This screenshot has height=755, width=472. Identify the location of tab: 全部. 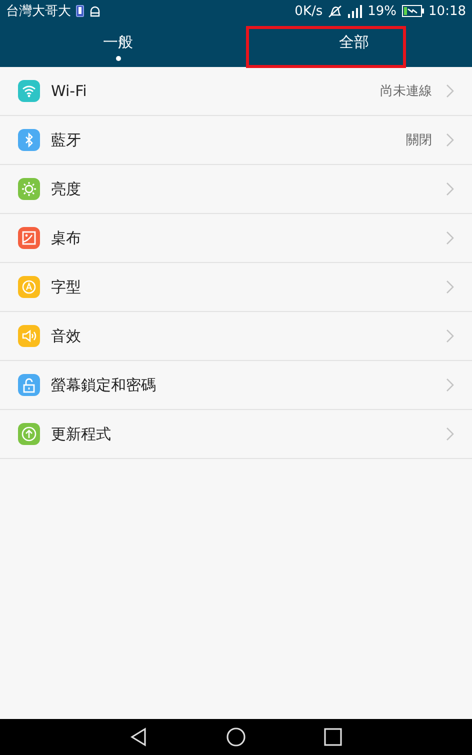
(354, 44).